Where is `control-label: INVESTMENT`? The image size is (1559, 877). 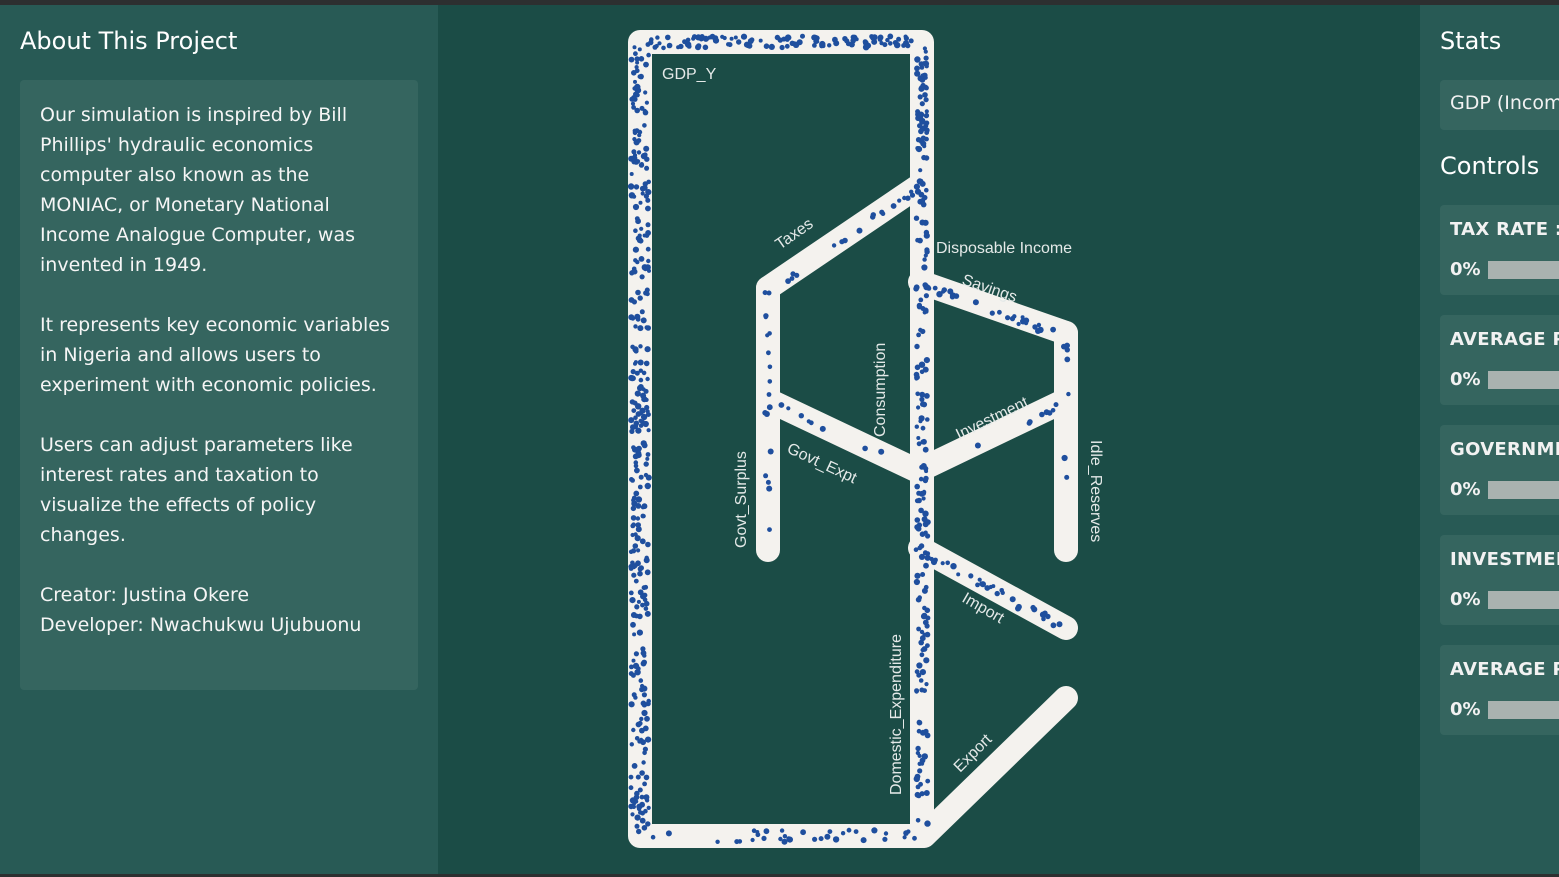 control-label: INVESTMENT is located at coordinates (1504, 559).